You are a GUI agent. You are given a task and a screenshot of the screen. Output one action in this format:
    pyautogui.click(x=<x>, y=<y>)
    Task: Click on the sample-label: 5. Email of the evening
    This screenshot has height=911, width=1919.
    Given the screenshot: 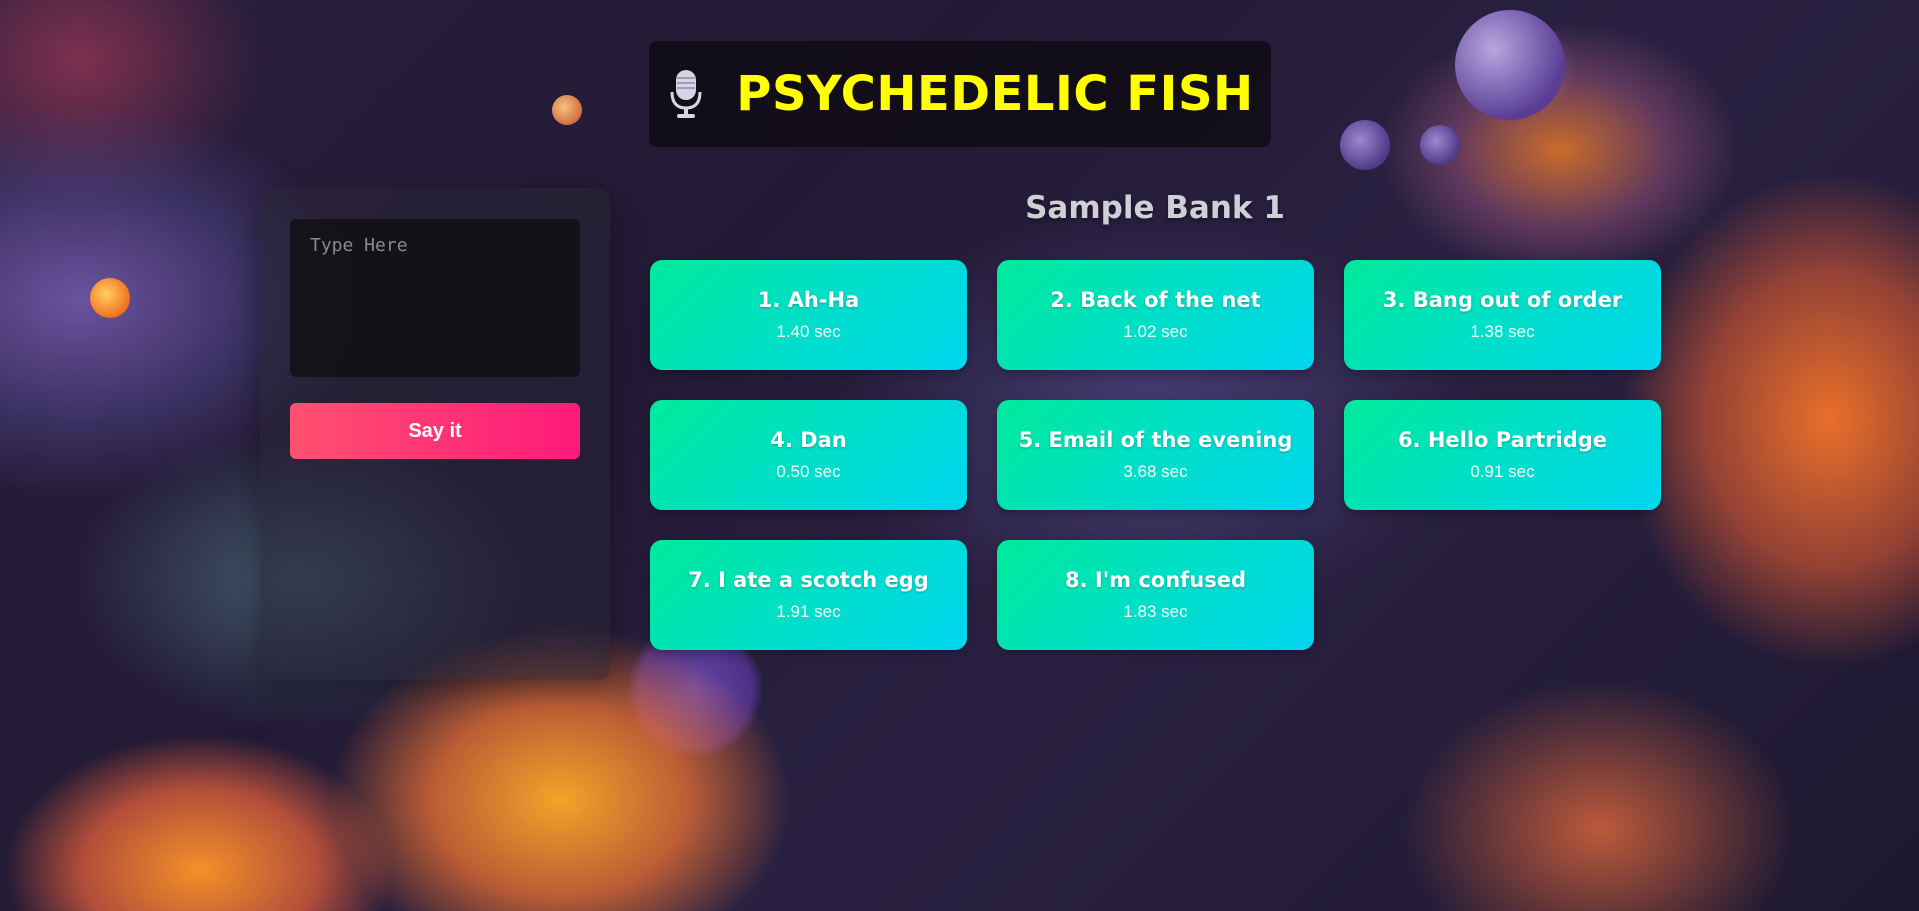 What is the action you would take?
    pyautogui.click(x=1155, y=440)
    